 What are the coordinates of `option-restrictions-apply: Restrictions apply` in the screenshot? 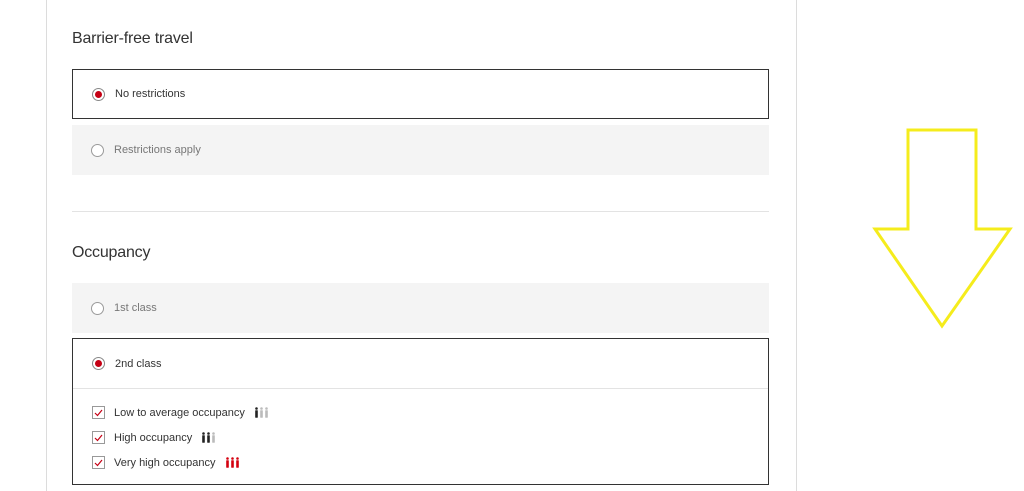 It's located at (420, 150).